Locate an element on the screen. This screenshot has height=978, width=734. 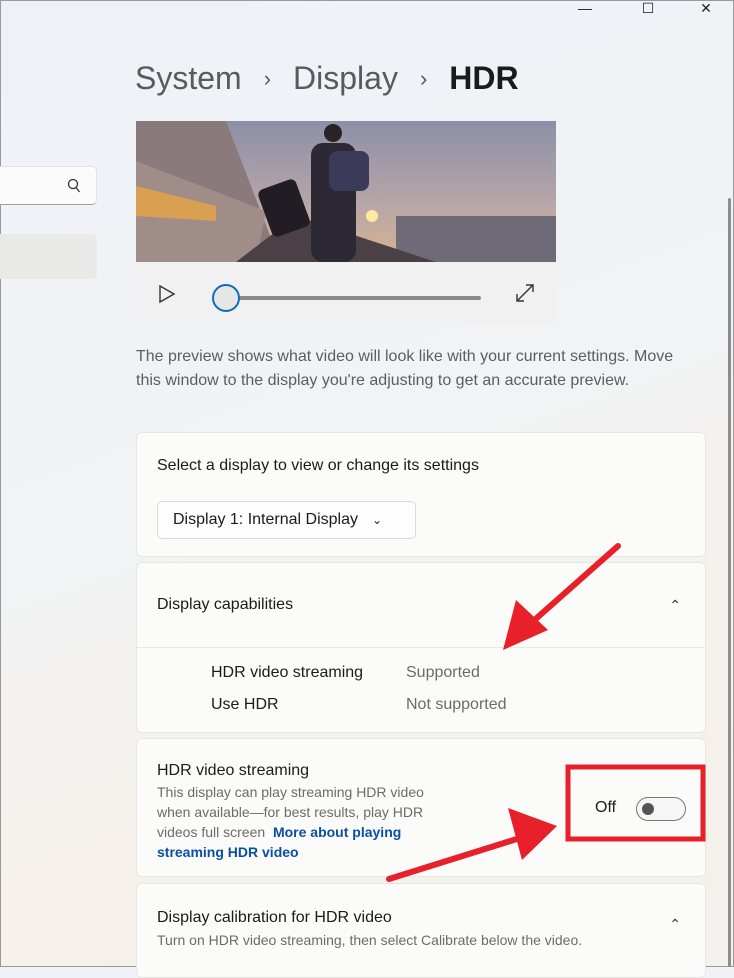
breadcrumb-system: System is located at coordinates (188, 78).